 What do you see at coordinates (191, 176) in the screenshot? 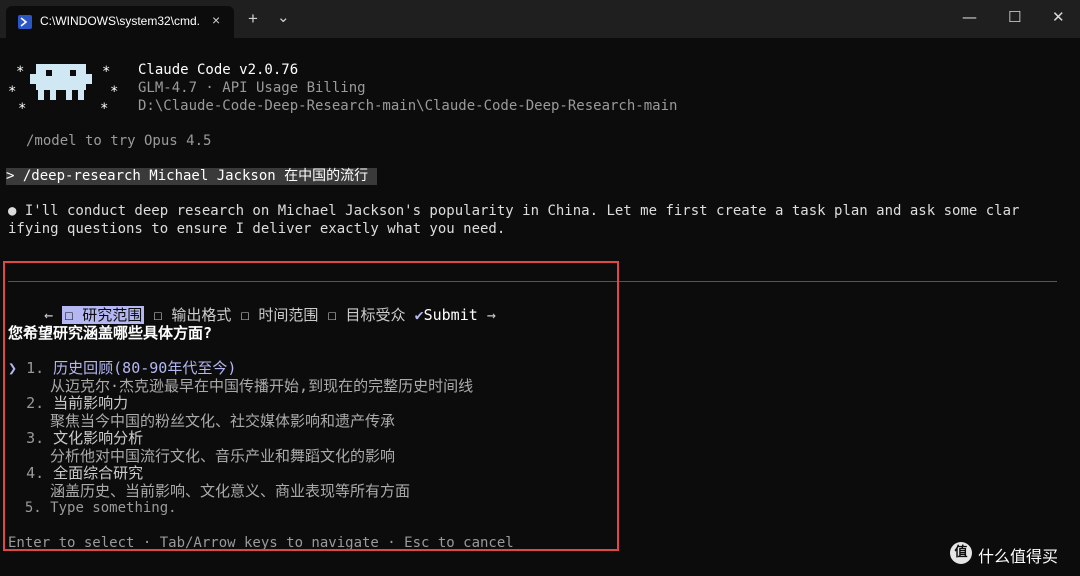
I see `user-command: > /deep-research Michael Jackson 在中国的流行` at bounding box center [191, 176].